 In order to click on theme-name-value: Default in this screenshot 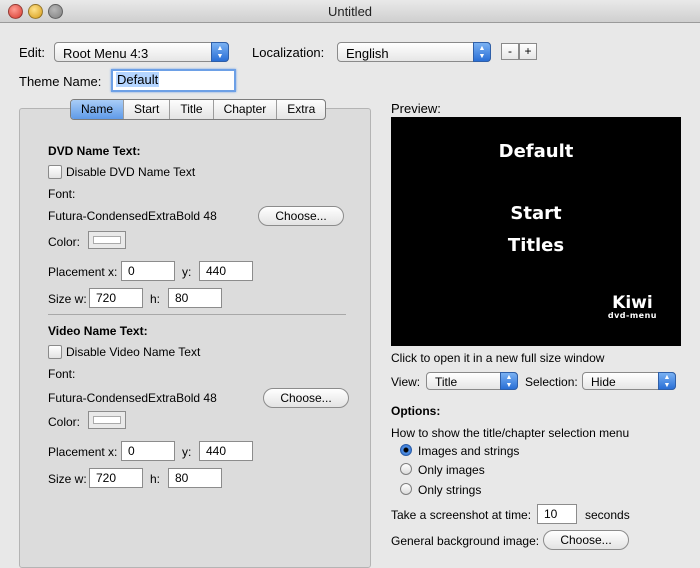, I will do `click(138, 79)`.